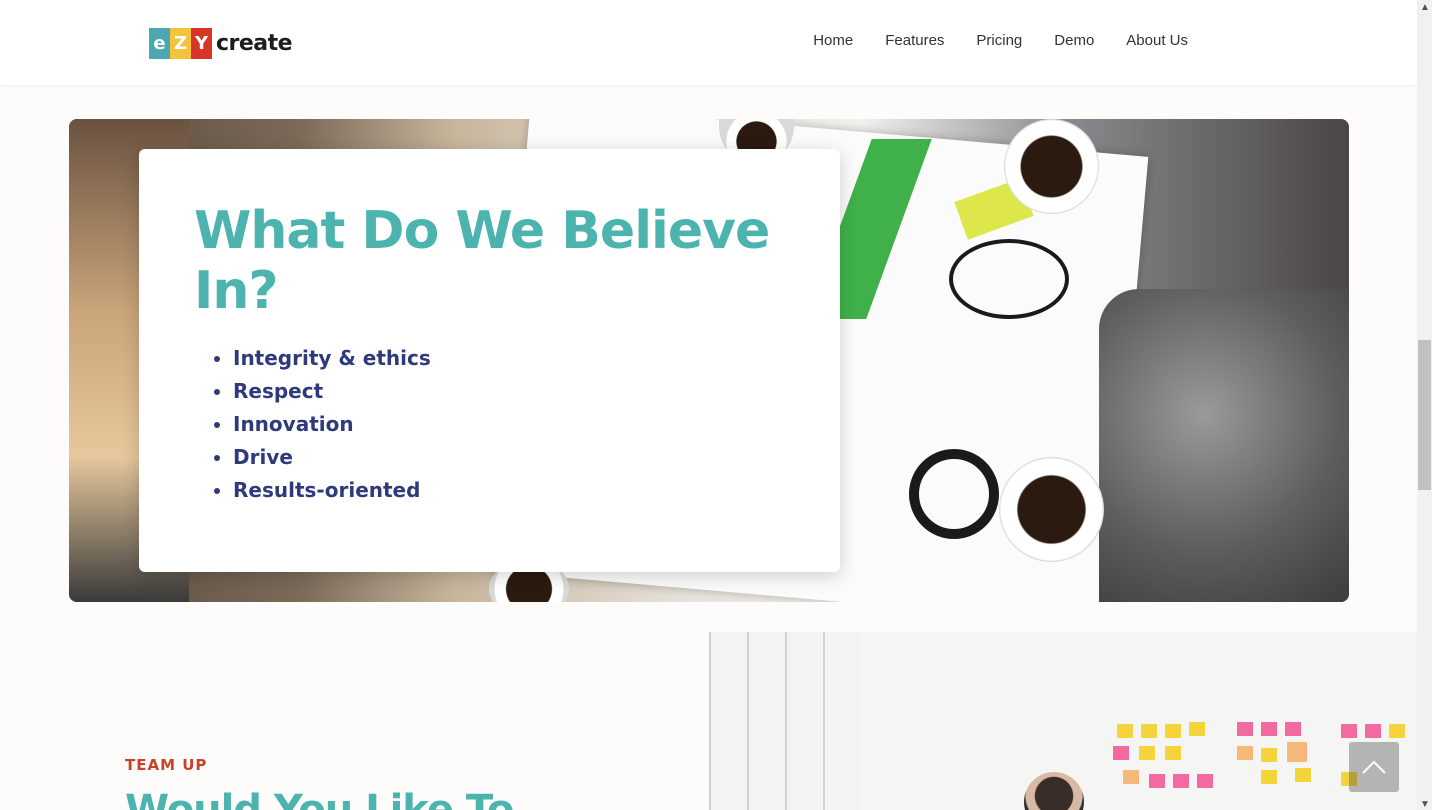 This screenshot has width=1432, height=810. I want to click on logo: e Z Y create, so click(221, 43).